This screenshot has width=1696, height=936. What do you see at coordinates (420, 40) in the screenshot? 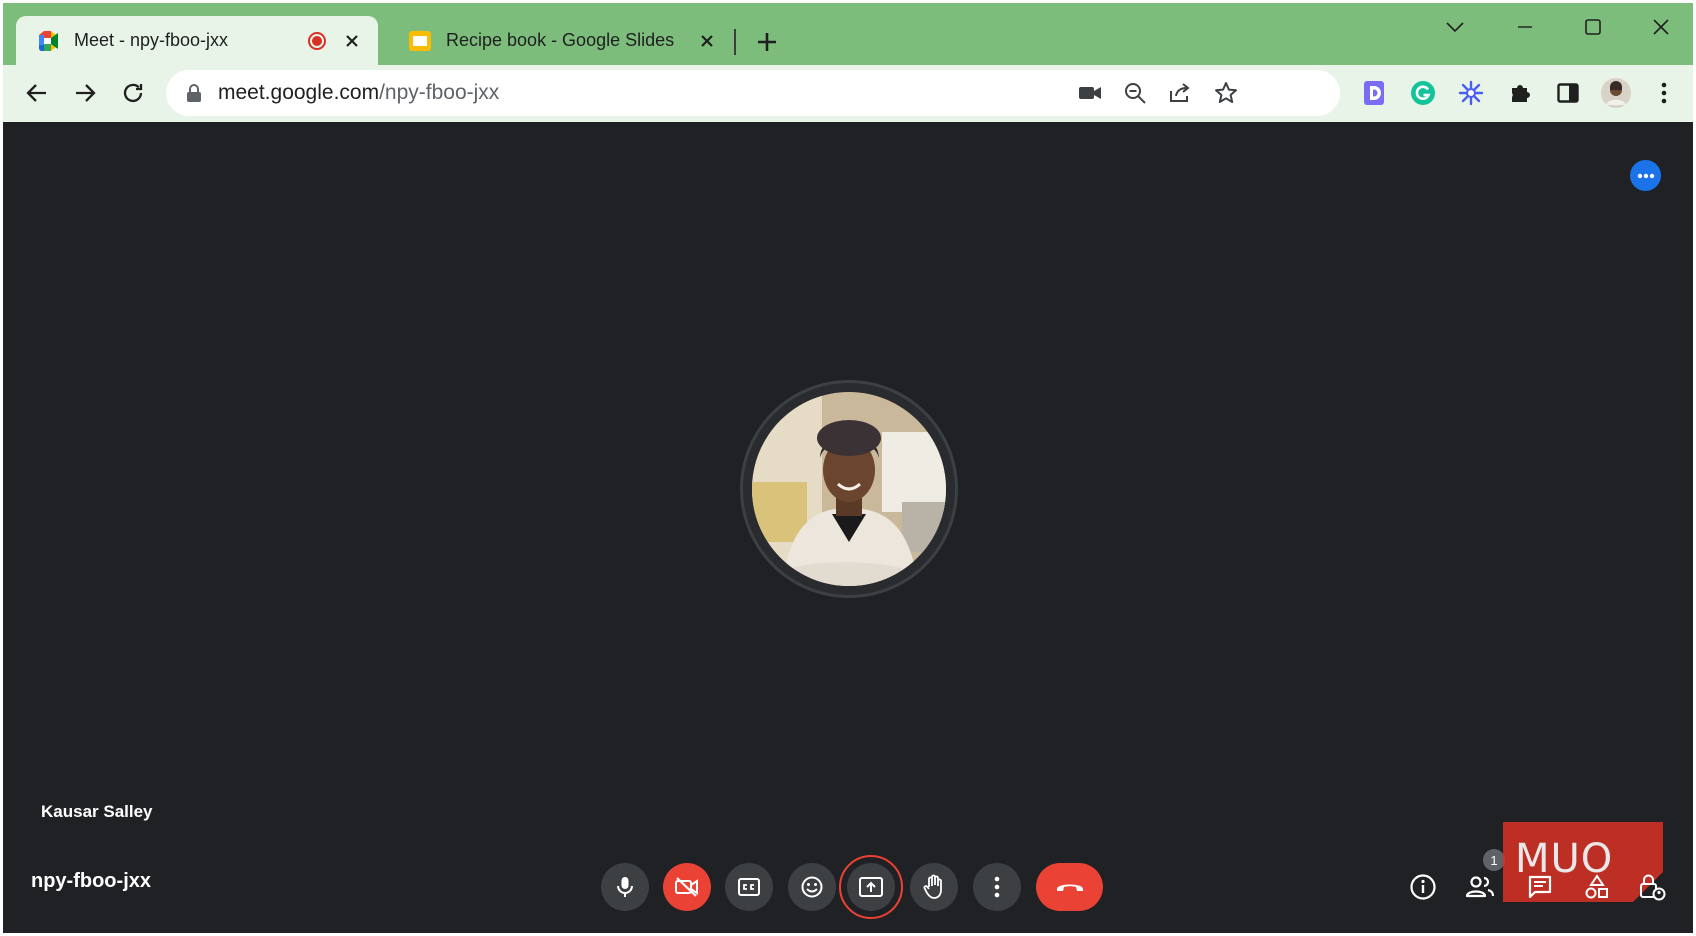
I see `google-slides-icon` at bounding box center [420, 40].